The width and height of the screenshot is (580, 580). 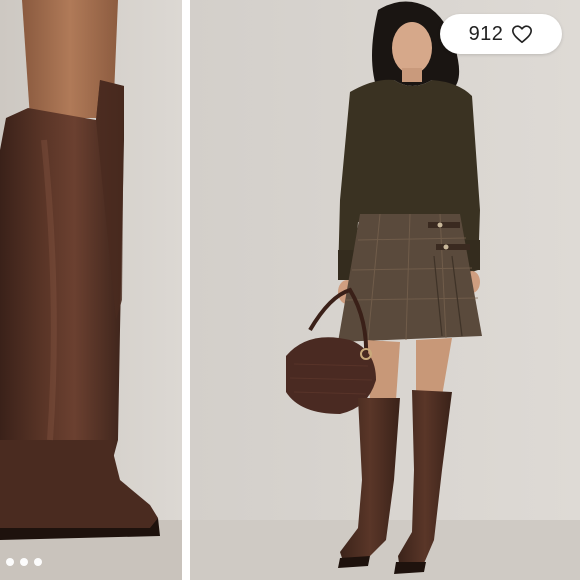 I want to click on like-button: 912, so click(x=501, y=34).